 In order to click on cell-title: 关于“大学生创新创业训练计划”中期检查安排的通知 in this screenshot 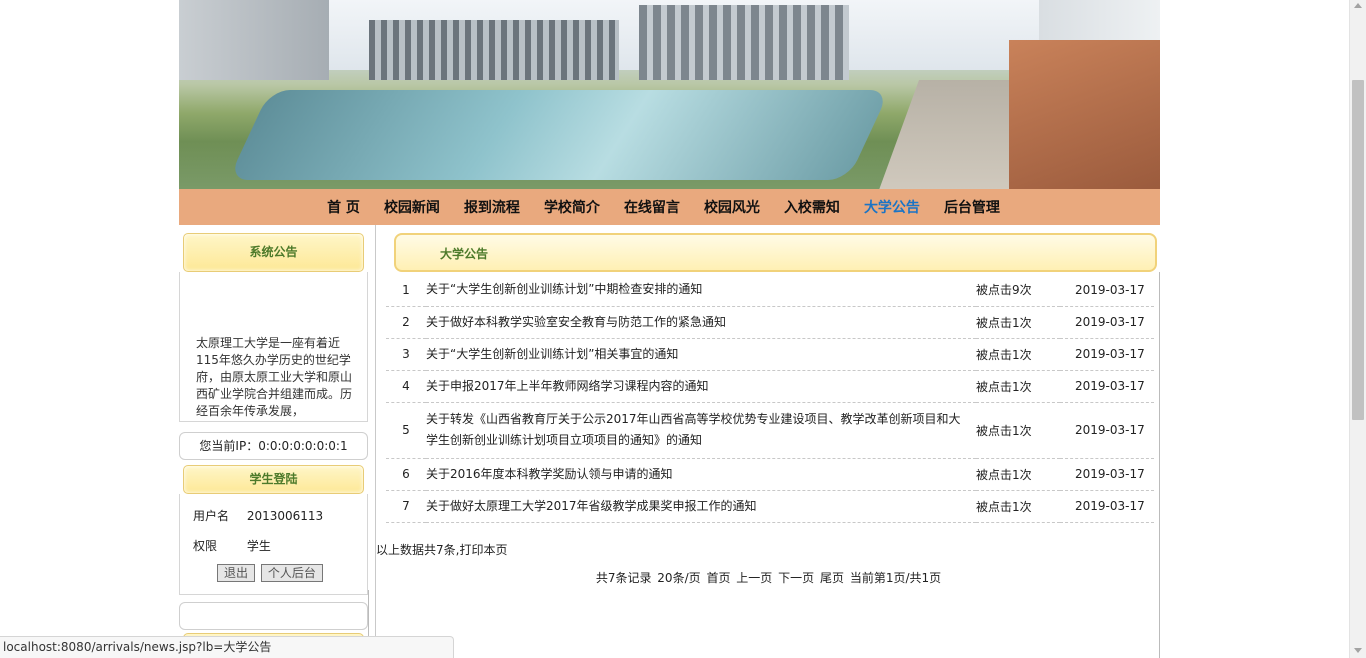, I will do `click(701, 290)`.